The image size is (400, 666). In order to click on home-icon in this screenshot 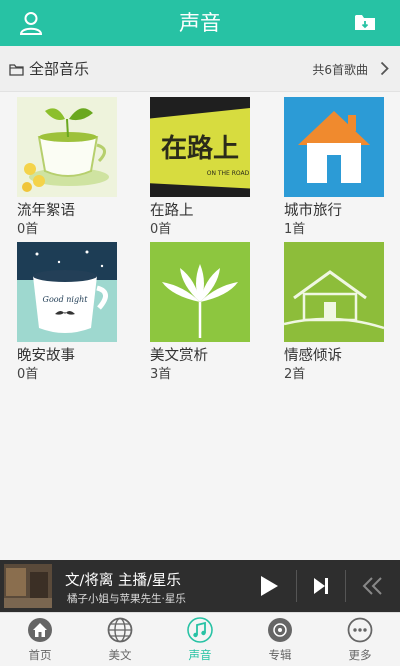, I will do `click(40, 630)`.